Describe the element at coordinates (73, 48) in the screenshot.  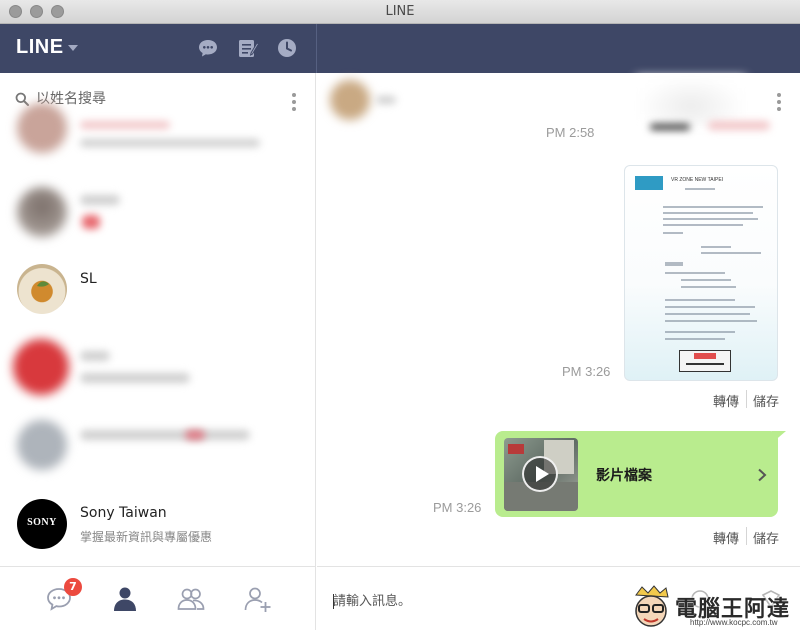
I see `account-dropdown-icon` at that location.